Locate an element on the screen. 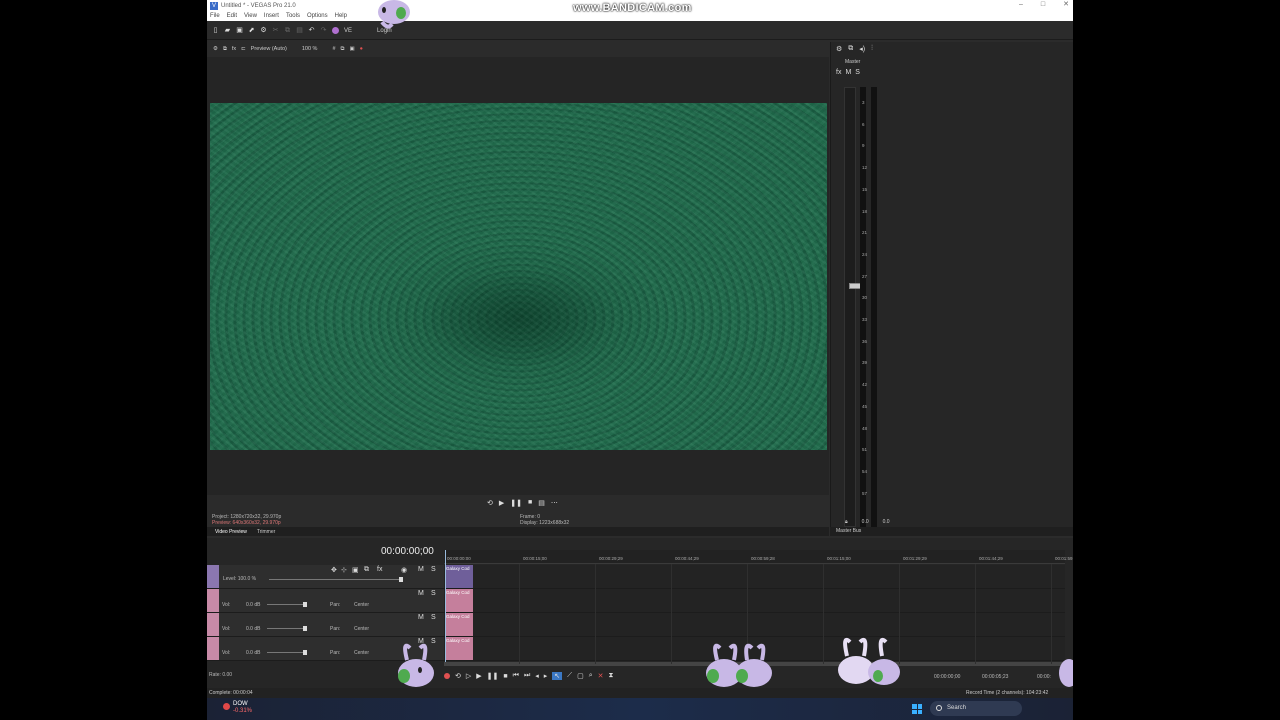  fx-icon: fx is located at coordinates (234, 49).